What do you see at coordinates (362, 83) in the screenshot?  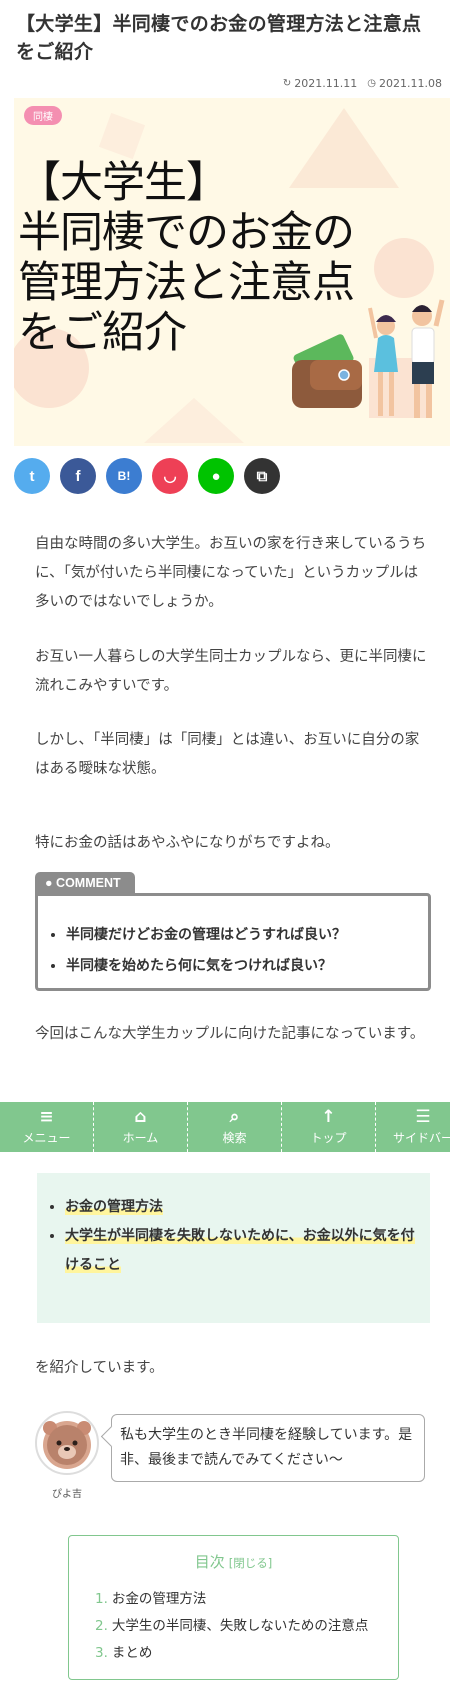 I see `post-dates: ↻ 2021.11.11 ◷ 2021.11.08` at bounding box center [362, 83].